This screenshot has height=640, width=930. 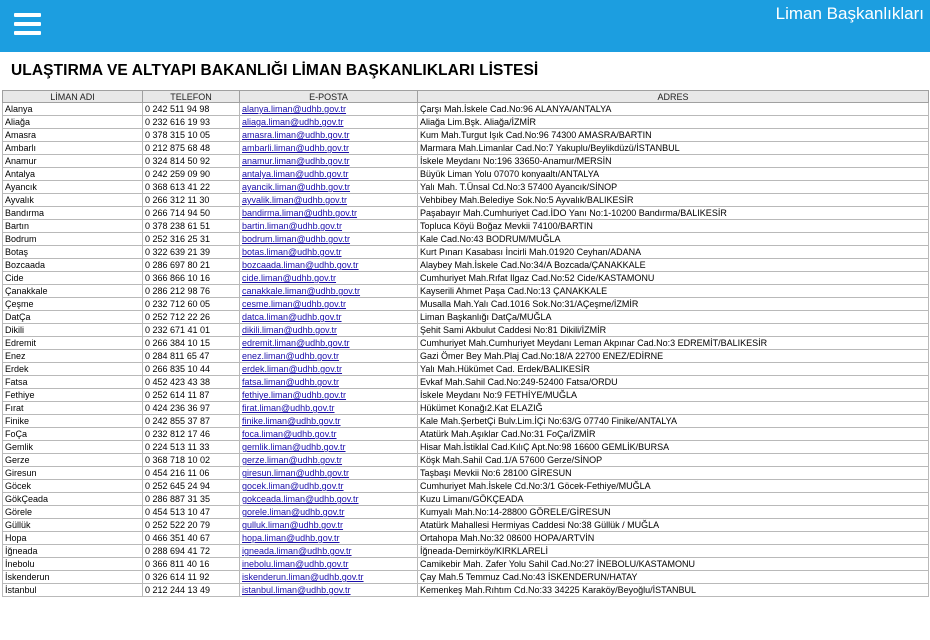 What do you see at coordinates (288, 408) in the screenshot?
I see `email-link: firat.liman@udhb.gov.tr` at bounding box center [288, 408].